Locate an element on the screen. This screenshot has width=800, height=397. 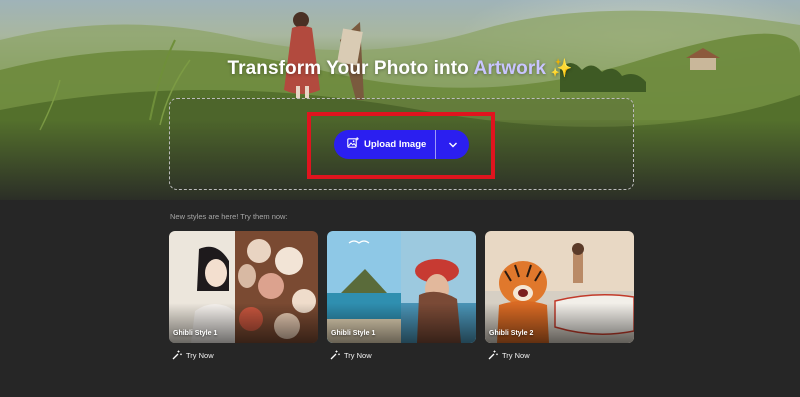
try-now-link-3: Try Now is located at coordinates (509, 355).